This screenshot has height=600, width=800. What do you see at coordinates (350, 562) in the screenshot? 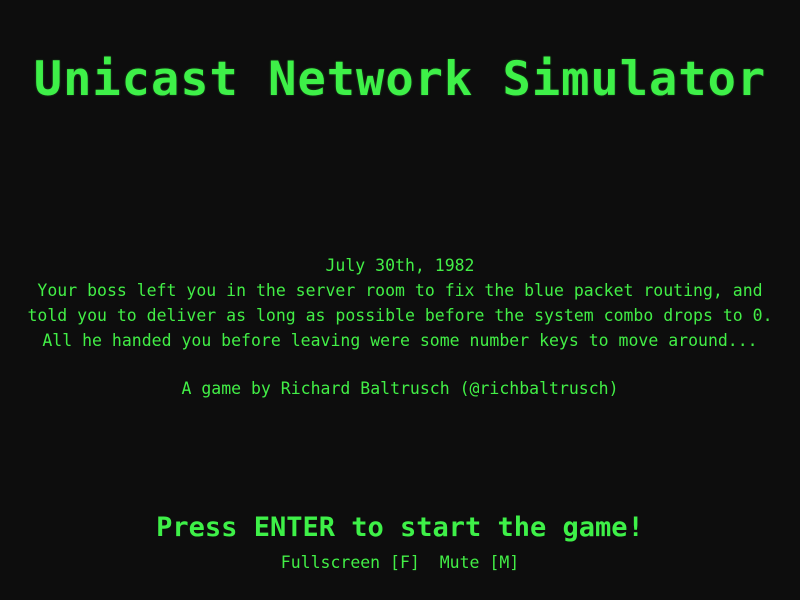
I see `fullscreen-toggle: Fullscreen [F]` at bounding box center [350, 562].